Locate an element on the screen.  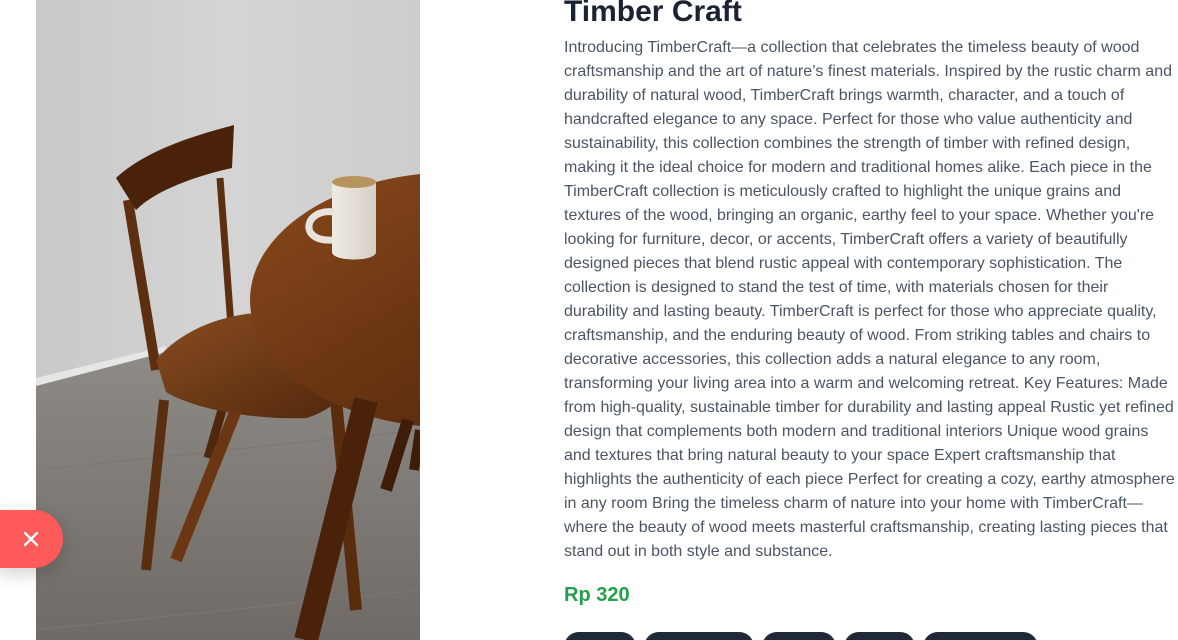
close-icon is located at coordinates (30, 539).